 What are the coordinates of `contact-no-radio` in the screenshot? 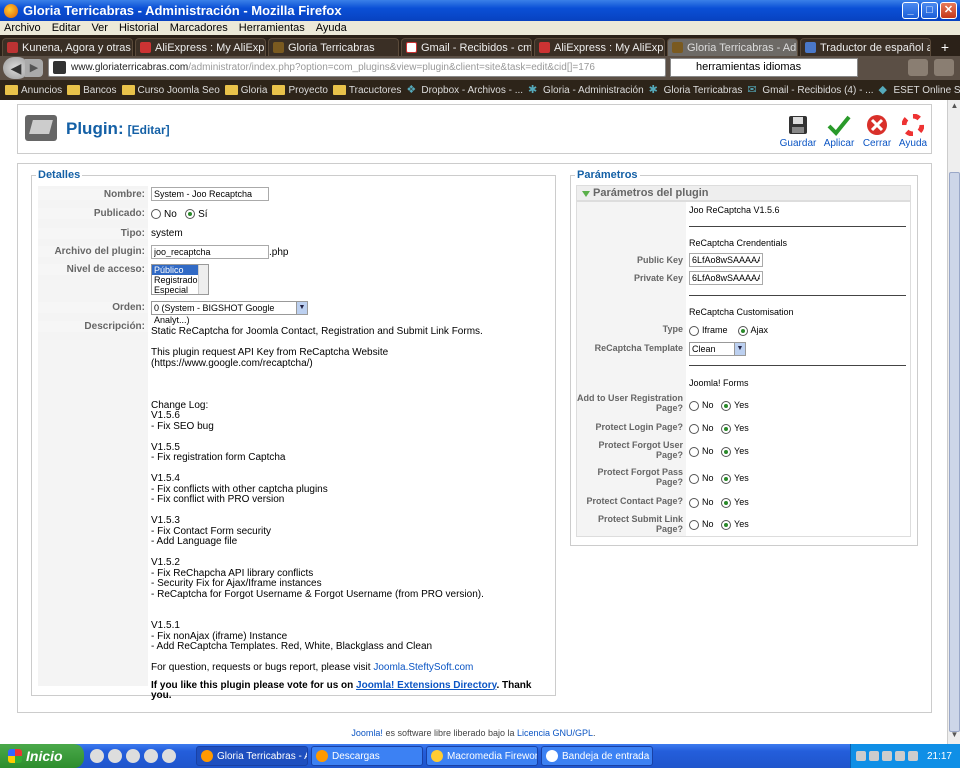 It's located at (694, 502).